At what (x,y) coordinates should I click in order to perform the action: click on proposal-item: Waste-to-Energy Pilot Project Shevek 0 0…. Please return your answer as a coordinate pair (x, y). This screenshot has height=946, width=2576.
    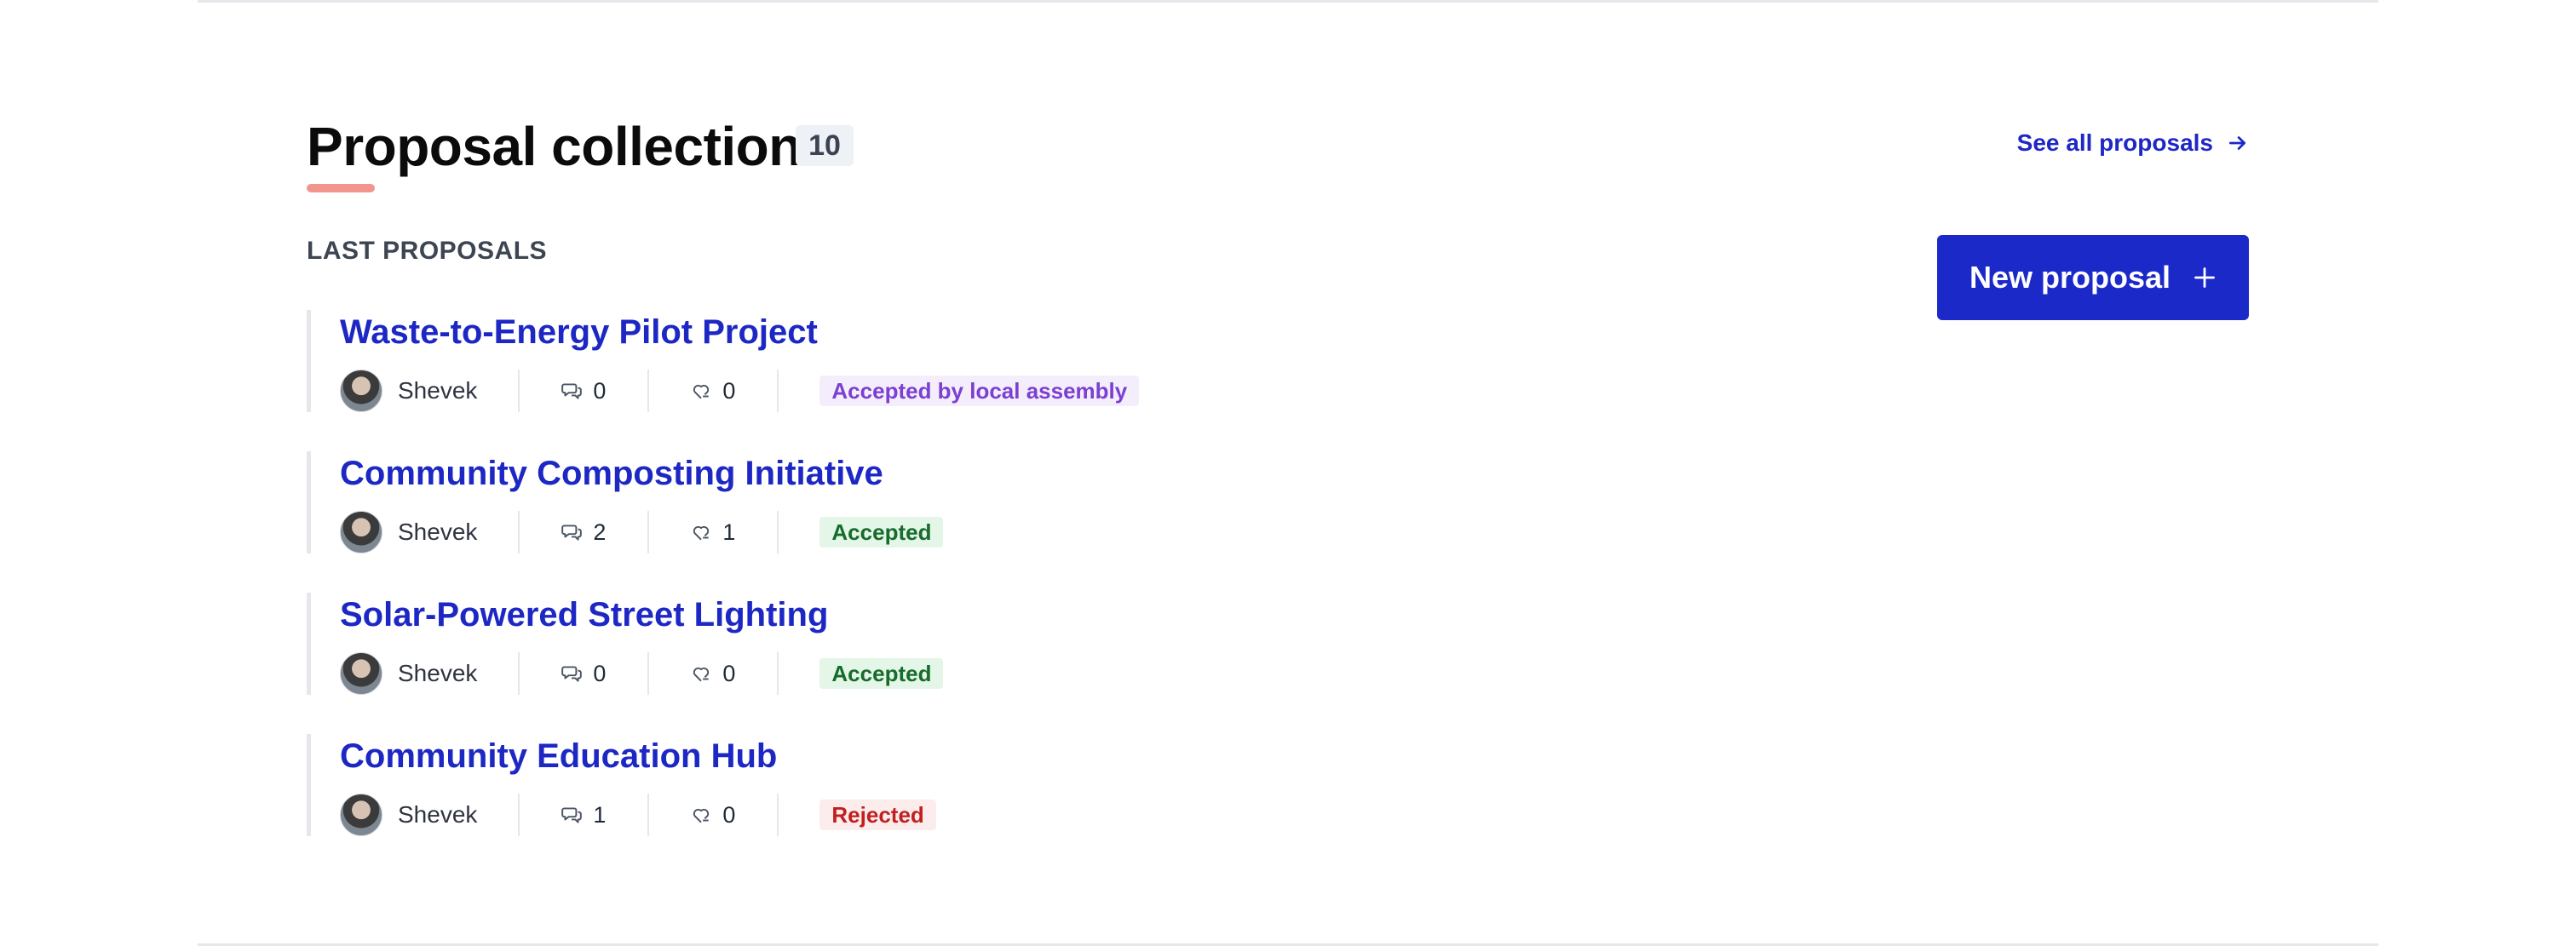
    Looking at the image, I should click on (1074, 361).